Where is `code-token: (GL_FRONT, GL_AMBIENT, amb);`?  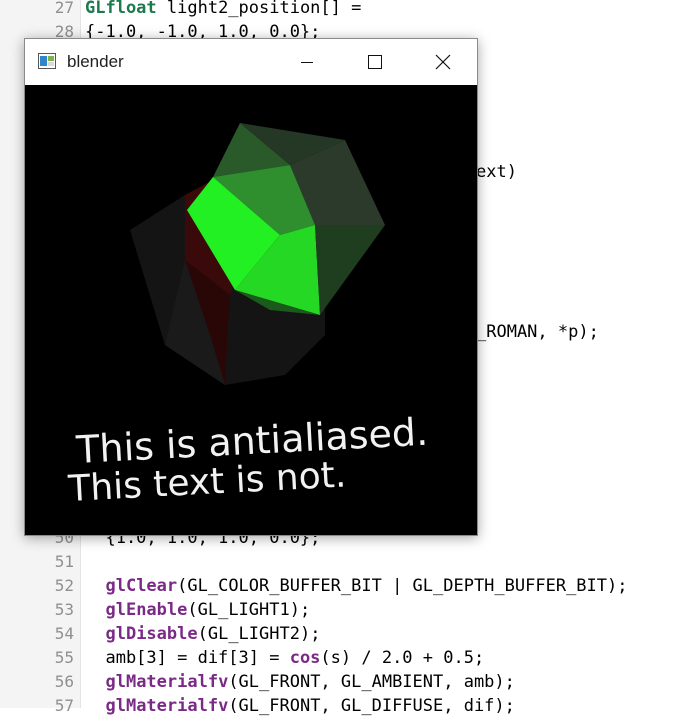 code-token: (GL_FRONT, GL_AMBIENT, amb); is located at coordinates (371, 682).